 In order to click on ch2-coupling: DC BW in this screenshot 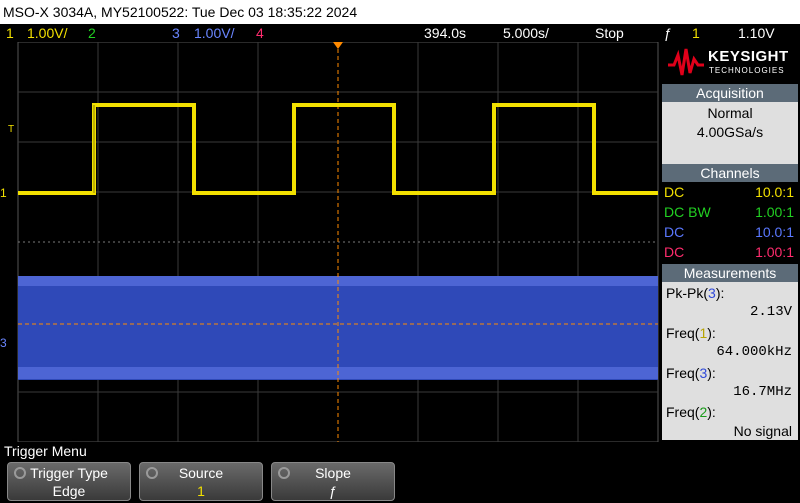, I will do `click(687, 212)`.